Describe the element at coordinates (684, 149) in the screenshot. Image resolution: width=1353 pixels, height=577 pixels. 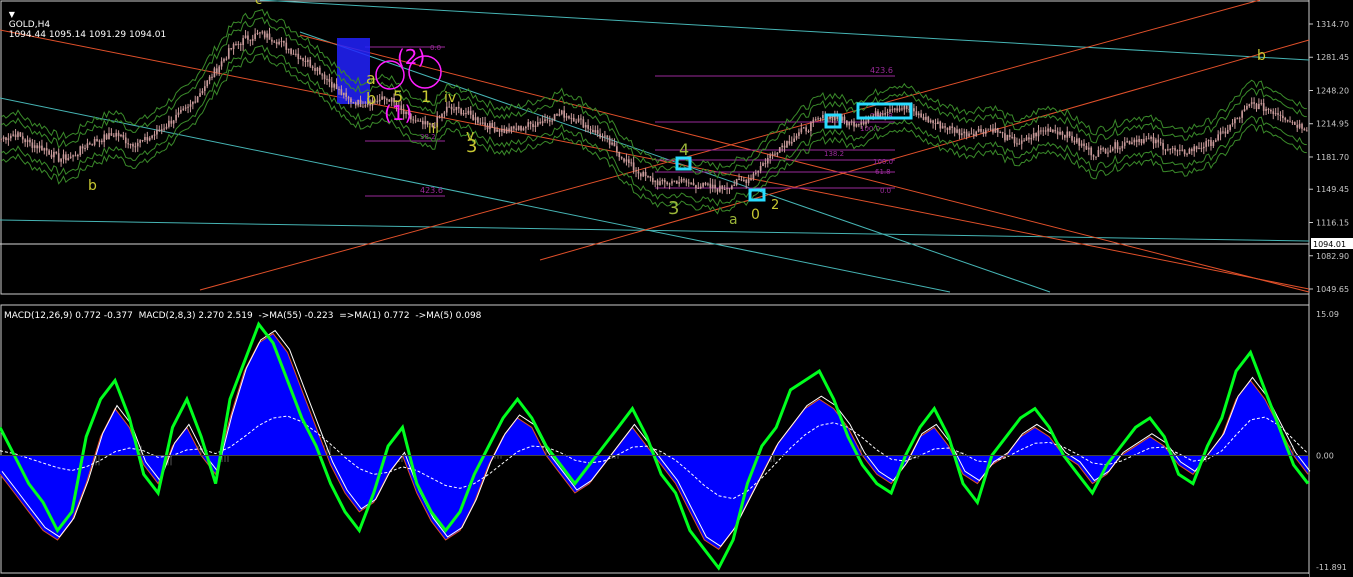
I see `wave-label: 4` at that location.